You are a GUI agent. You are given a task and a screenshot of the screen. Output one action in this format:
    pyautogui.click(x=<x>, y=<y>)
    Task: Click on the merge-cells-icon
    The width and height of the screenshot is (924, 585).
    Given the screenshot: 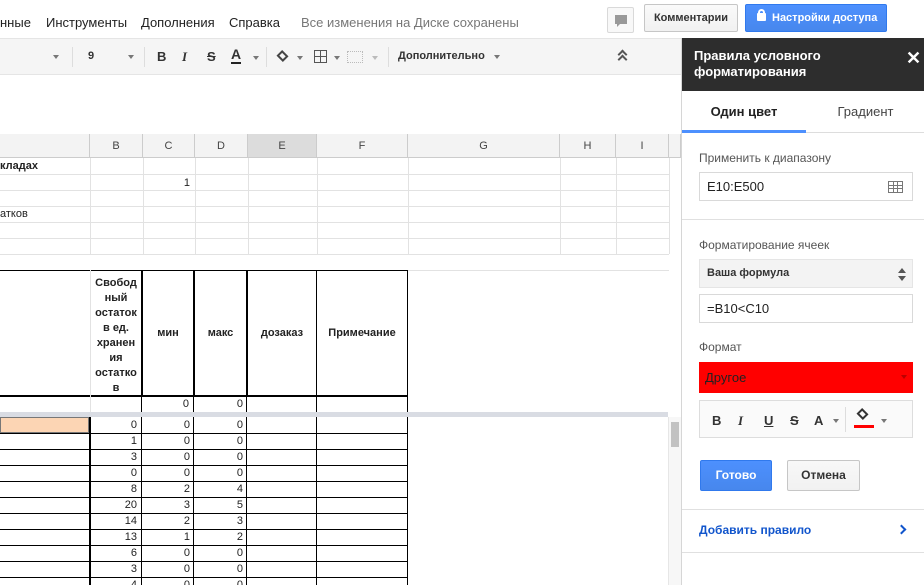 What is the action you would take?
    pyautogui.click(x=355, y=57)
    